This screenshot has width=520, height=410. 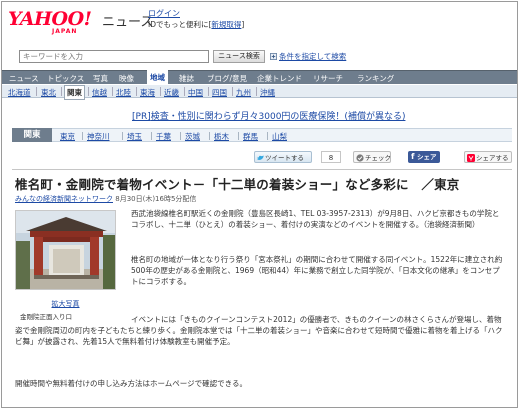 What do you see at coordinates (156, 199) in the screenshot?
I see `article-timestamp: 8月30日(木)16時5分配信` at bounding box center [156, 199].